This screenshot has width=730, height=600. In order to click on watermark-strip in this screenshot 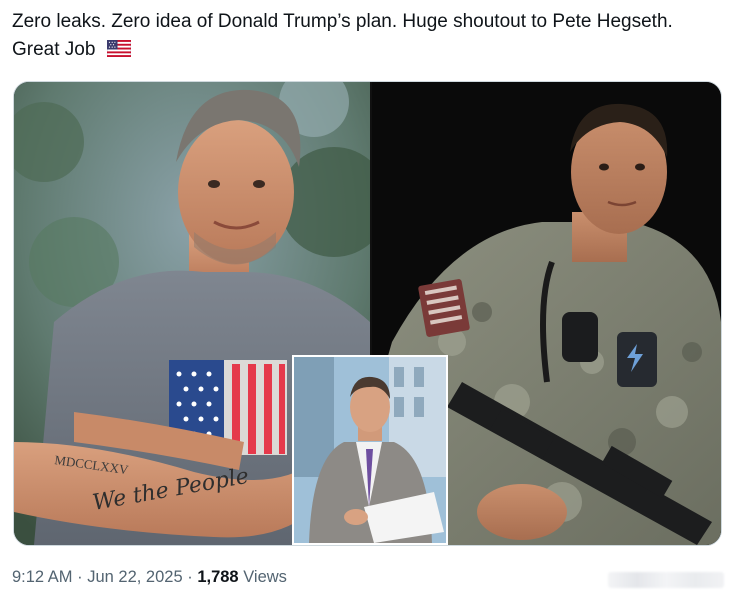, I will do `click(666, 580)`.